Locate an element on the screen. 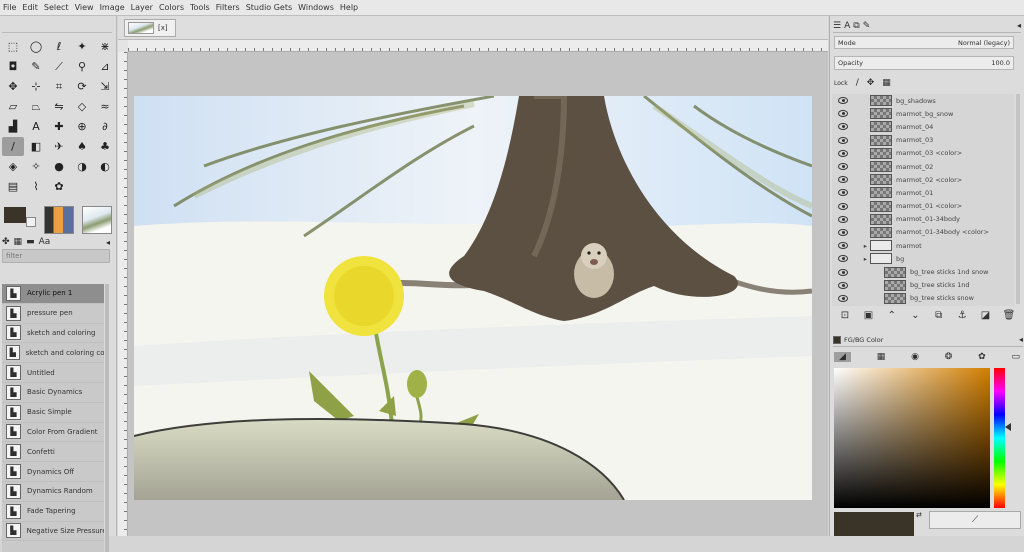 This screenshot has height=552, width=1024. brush-list-item: ▙ sketch and coloring copy is located at coordinates (53, 353).